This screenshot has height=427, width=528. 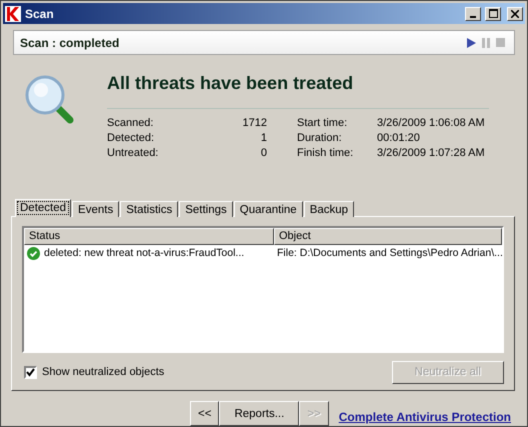 I want to click on check-circle-icon, so click(x=33, y=253).